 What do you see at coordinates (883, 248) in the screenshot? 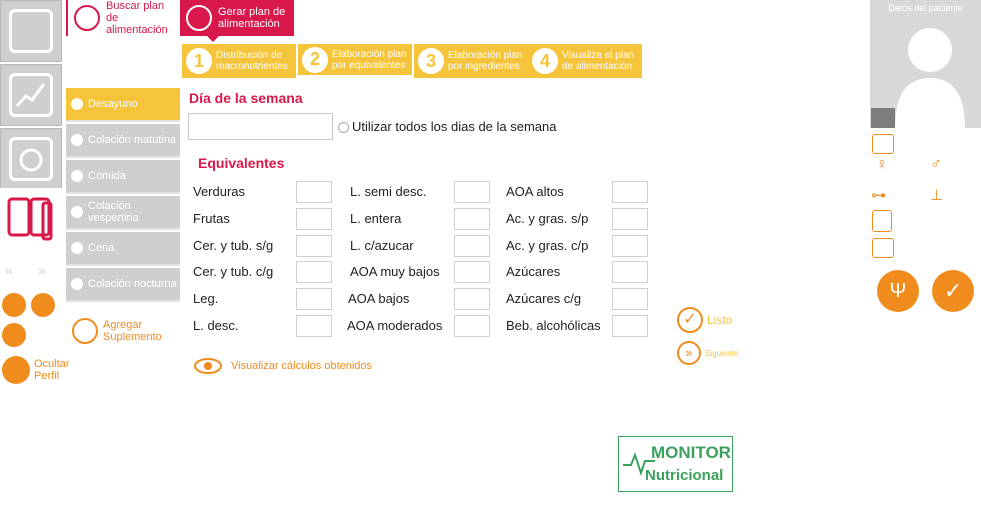
I see `scale-icon` at bounding box center [883, 248].